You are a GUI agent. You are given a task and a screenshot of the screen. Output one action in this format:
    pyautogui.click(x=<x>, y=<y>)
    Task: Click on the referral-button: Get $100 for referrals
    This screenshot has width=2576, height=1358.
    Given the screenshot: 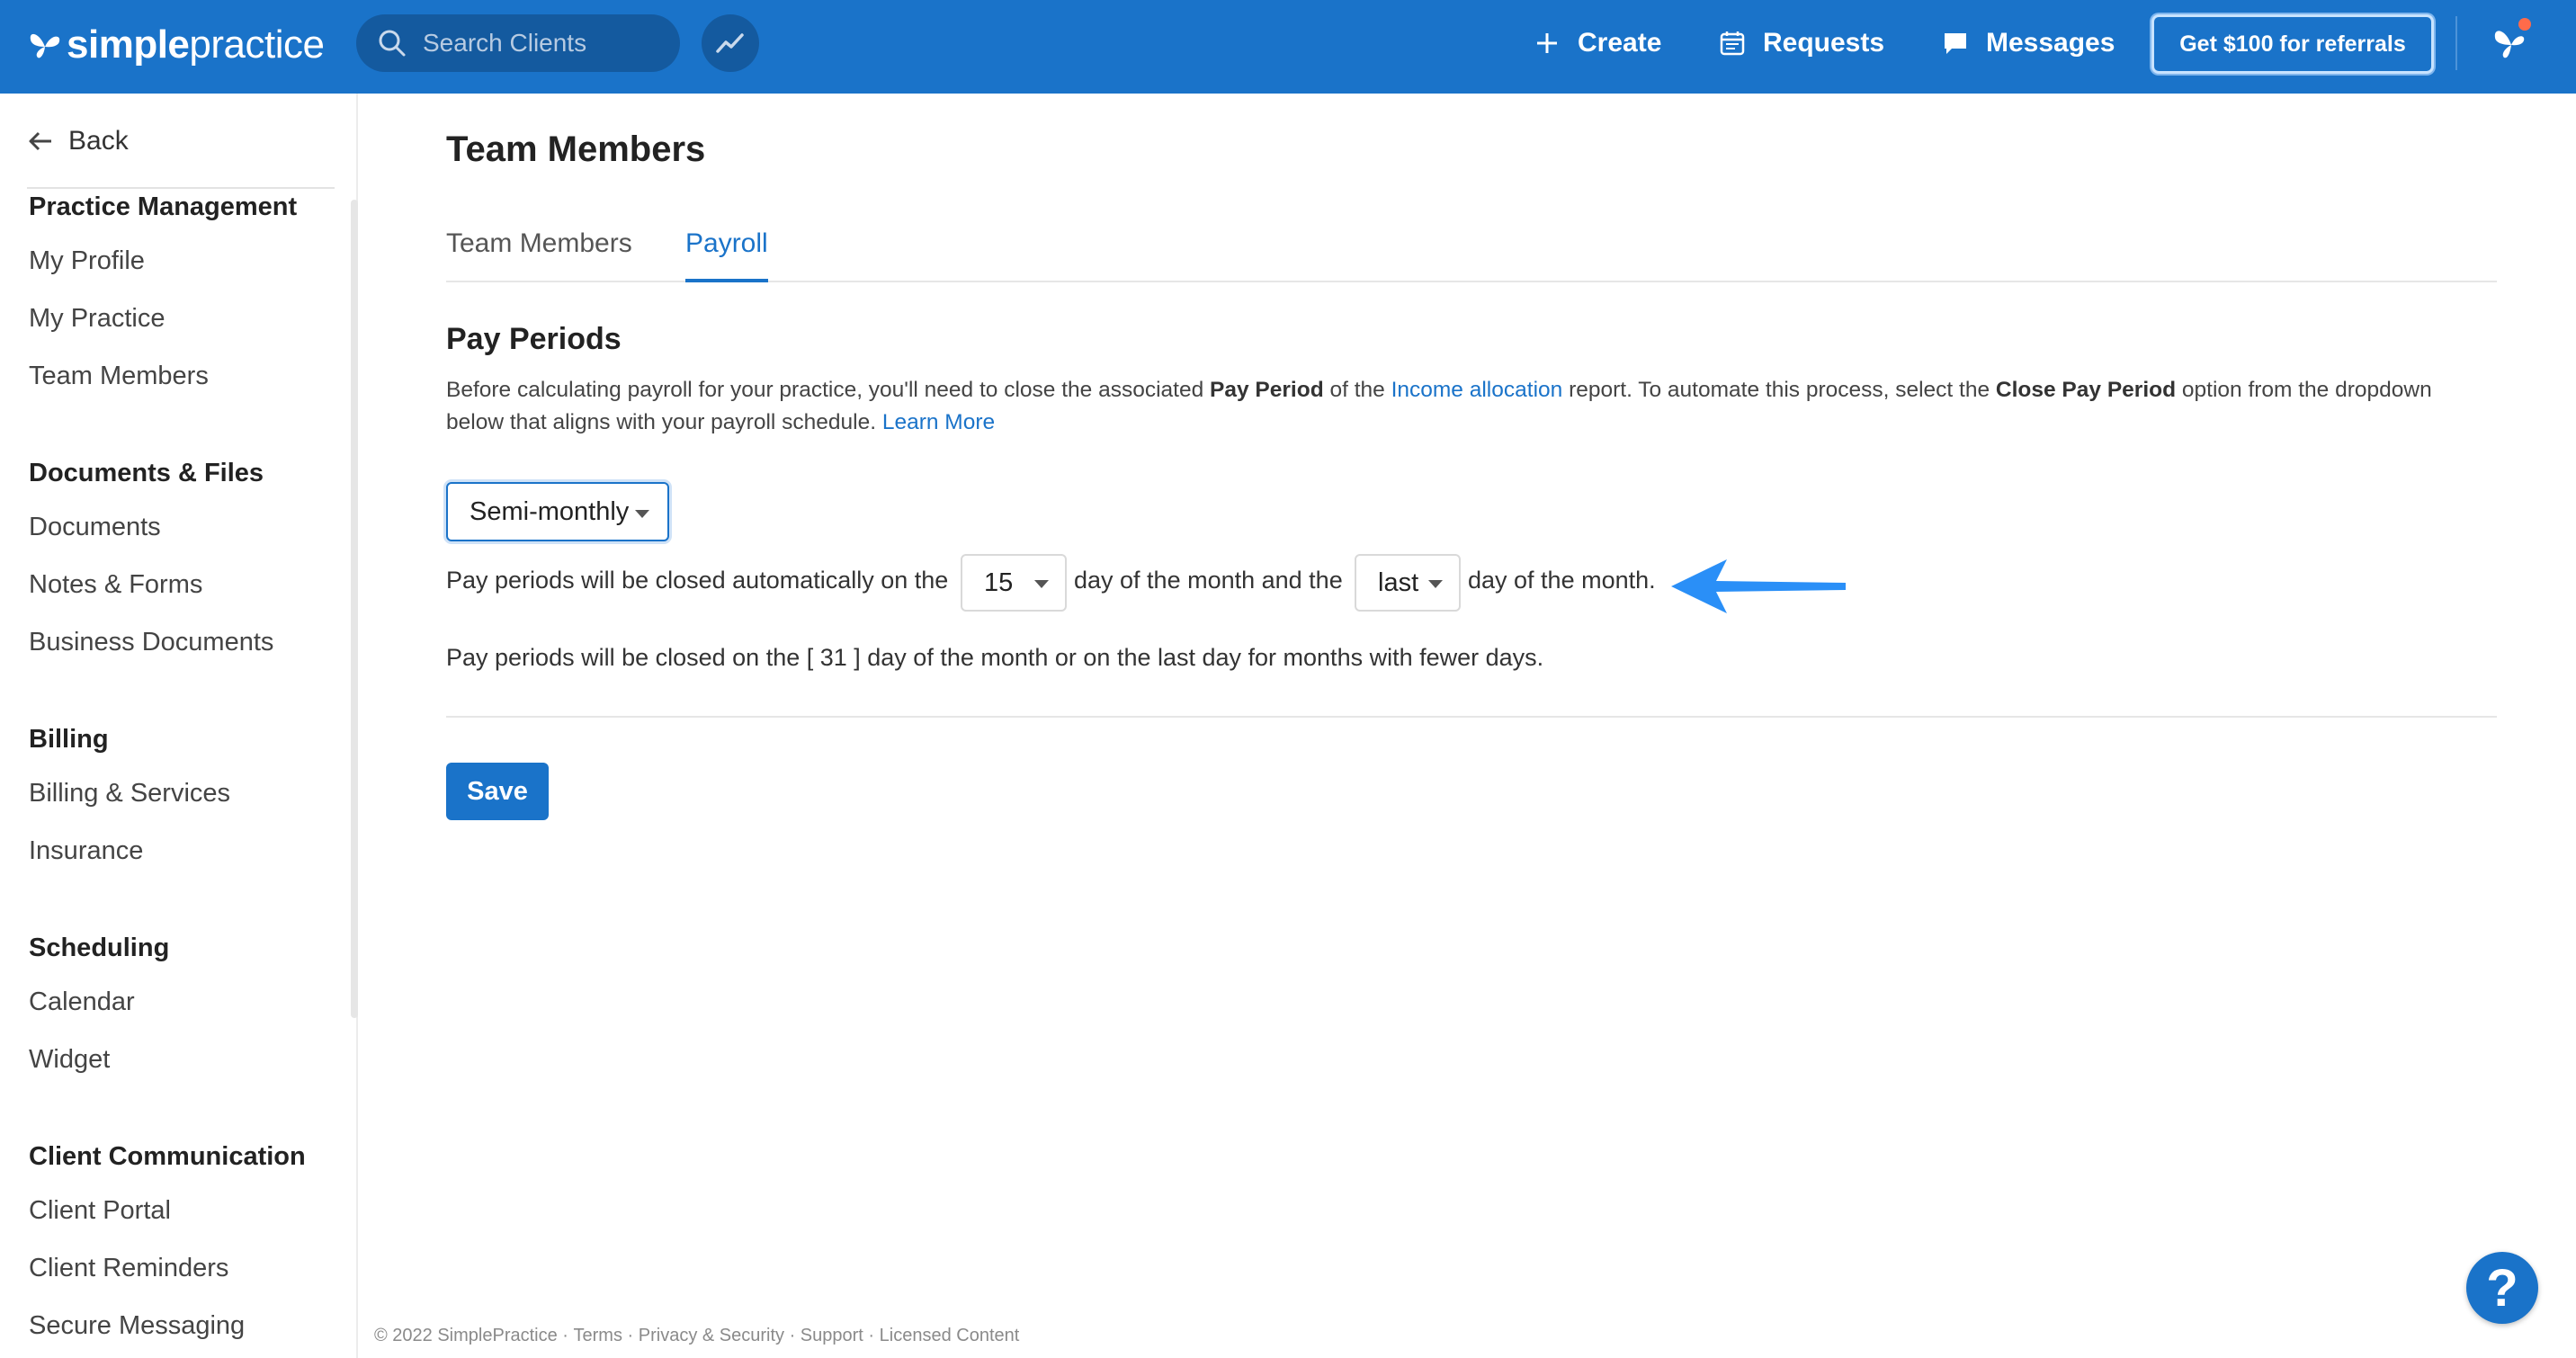 What is the action you would take?
    pyautogui.click(x=2292, y=44)
    